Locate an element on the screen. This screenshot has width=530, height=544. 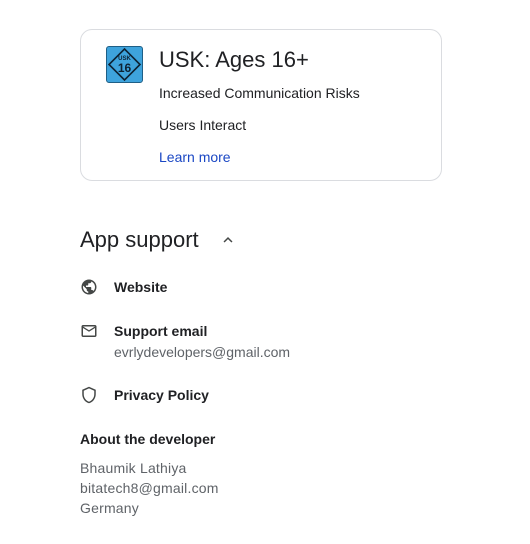
support-email-address: evrlydevelopers@gmail.com is located at coordinates (202, 352).